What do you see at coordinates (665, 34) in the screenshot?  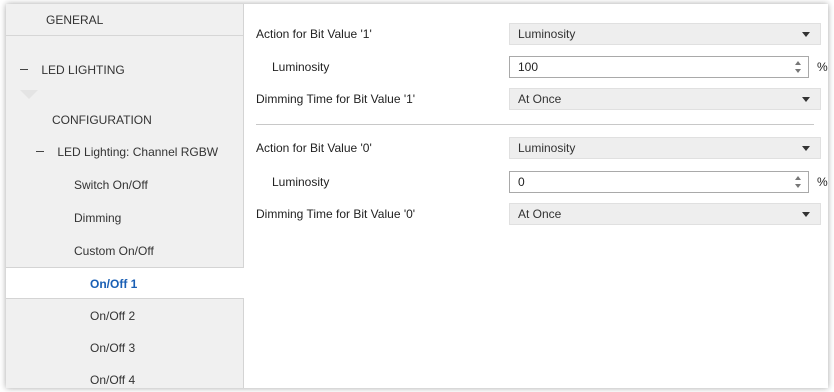 I see `action-bit1-select: Luminosity` at bounding box center [665, 34].